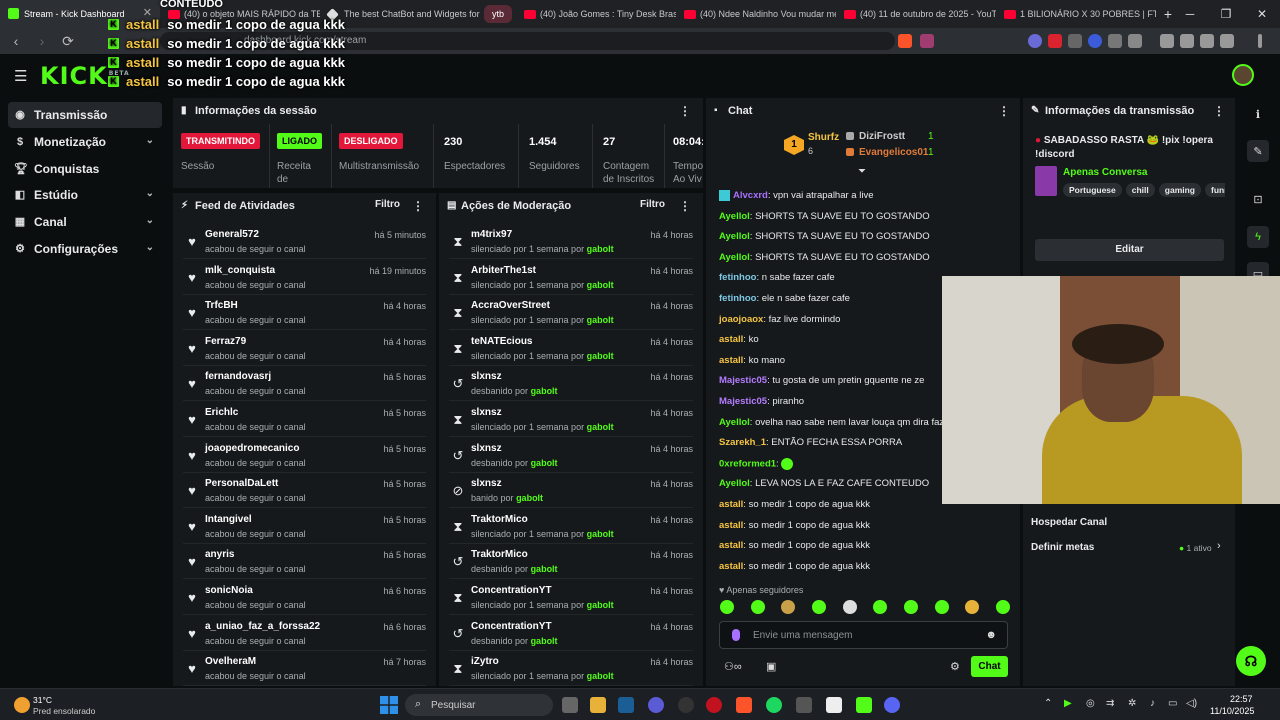  I want to click on follower-name: TrfcBH, so click(221, 305).